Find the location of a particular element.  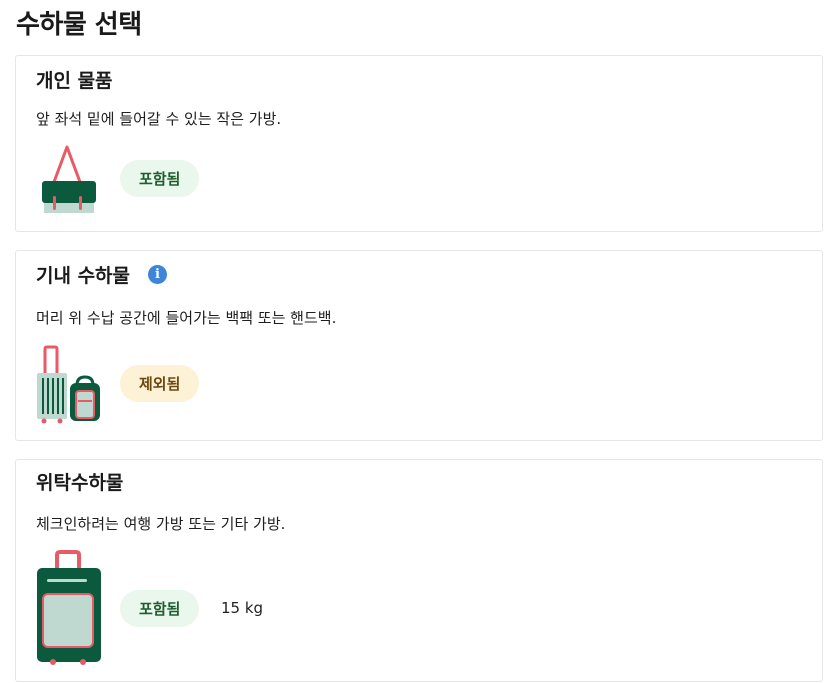

personal-item-description: 앞 좌석 밑에 들어갈 수 있는 작은 가방. is located at coordinates (159, 119).